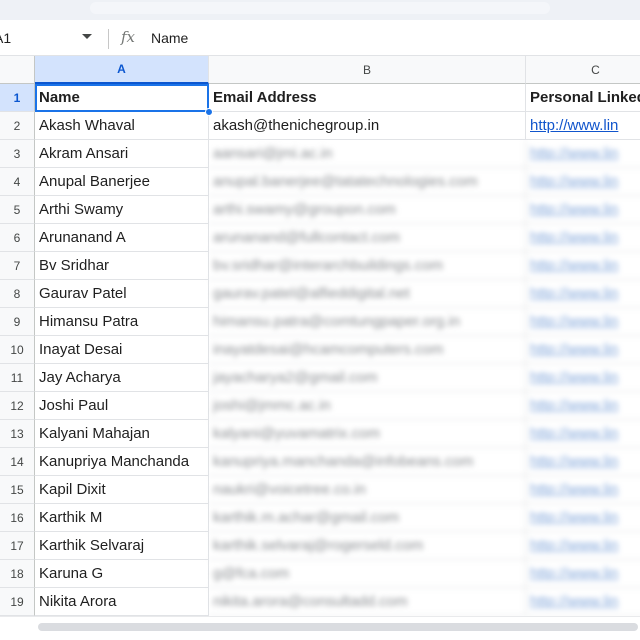  What do you see at coordinates (367, 350) in the screenshot?
I see `email-cell: inayatdesai@hcamcomputers.com` at bounding box center [367, 350].